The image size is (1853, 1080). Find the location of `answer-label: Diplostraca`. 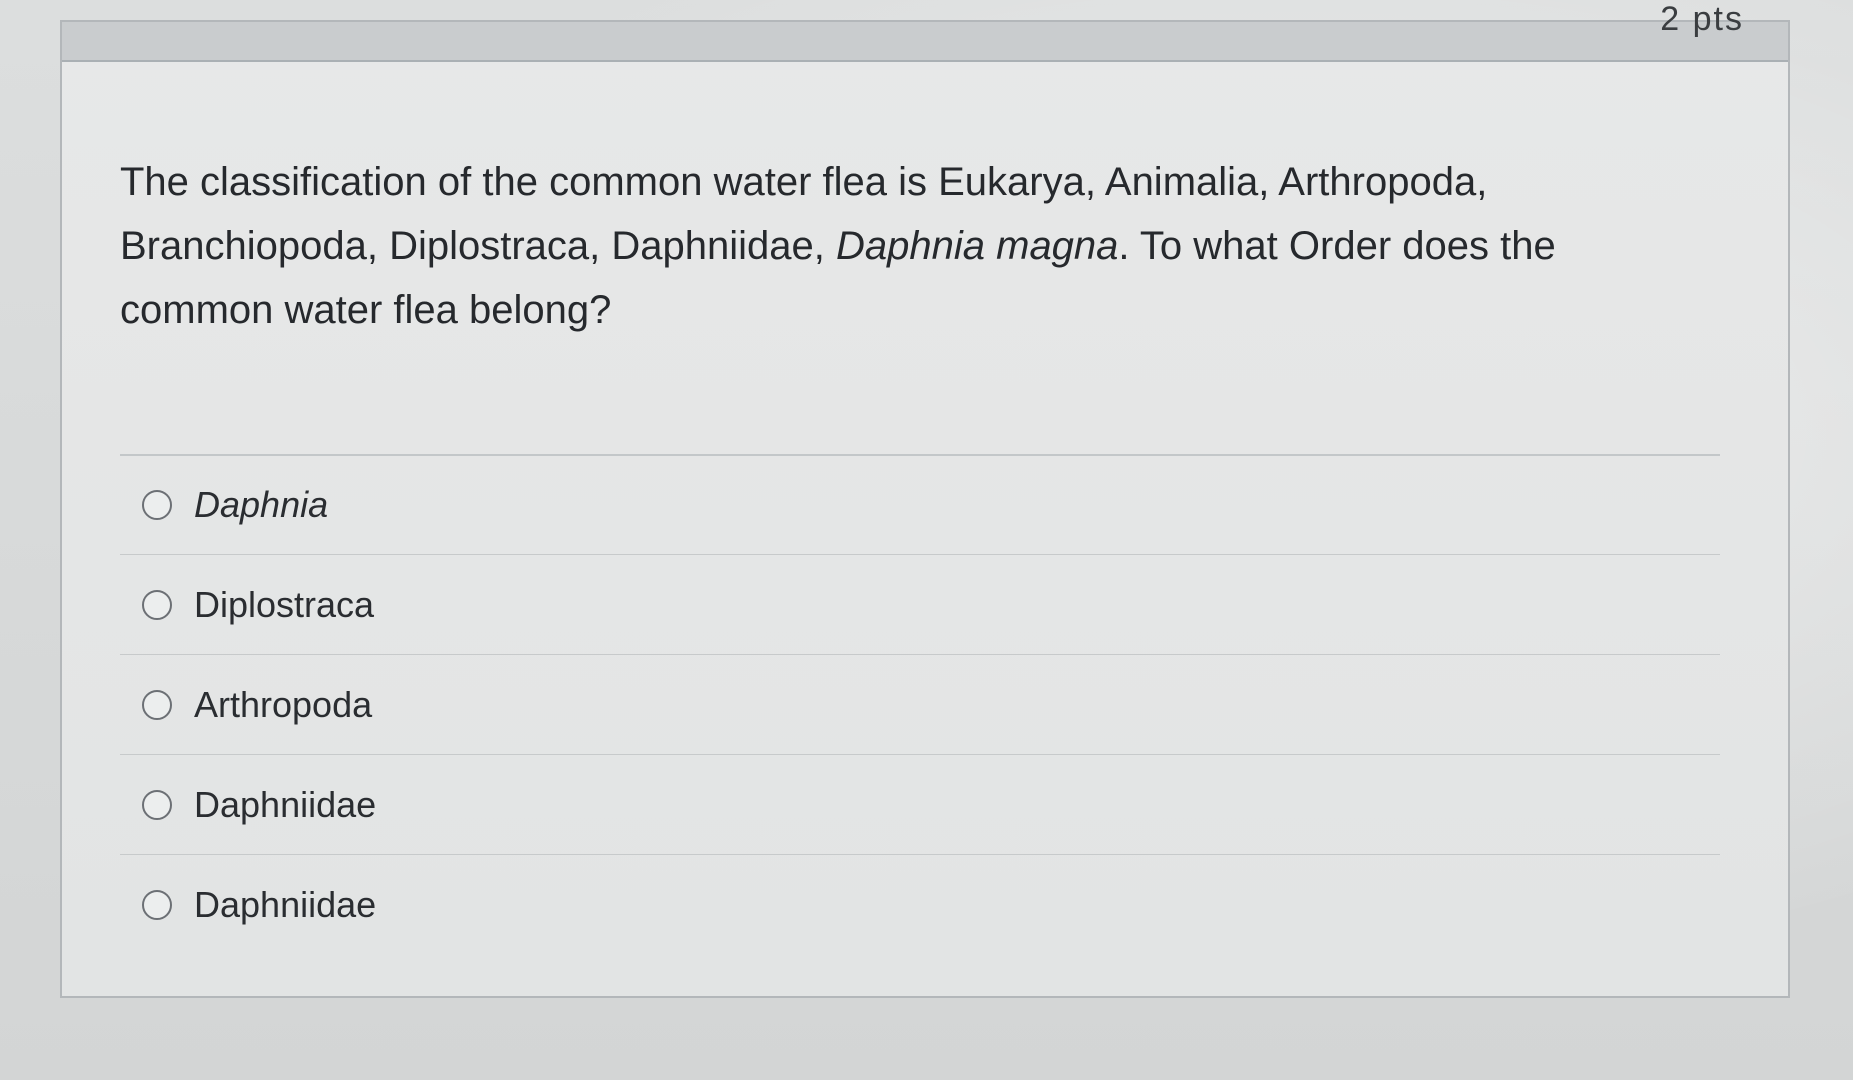

answer-label: Diplostraca is located at coordinates (284, 604).